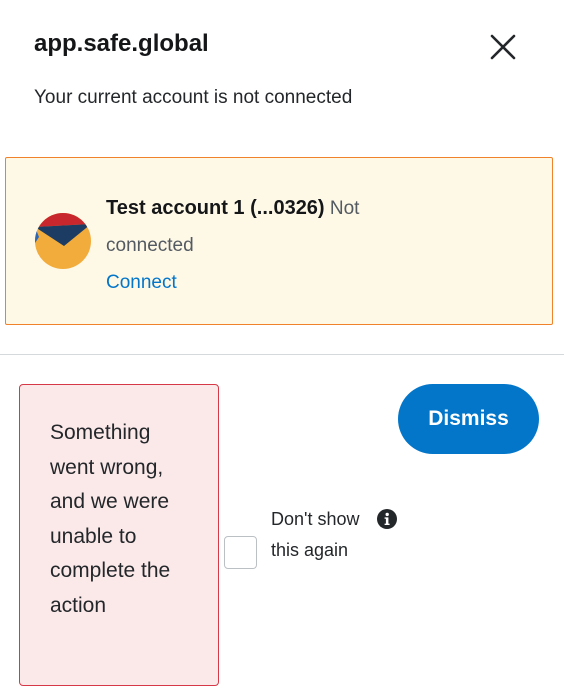 The width and height of the screenshot is (564, 700). I want to click on divider, so click(282, 354).